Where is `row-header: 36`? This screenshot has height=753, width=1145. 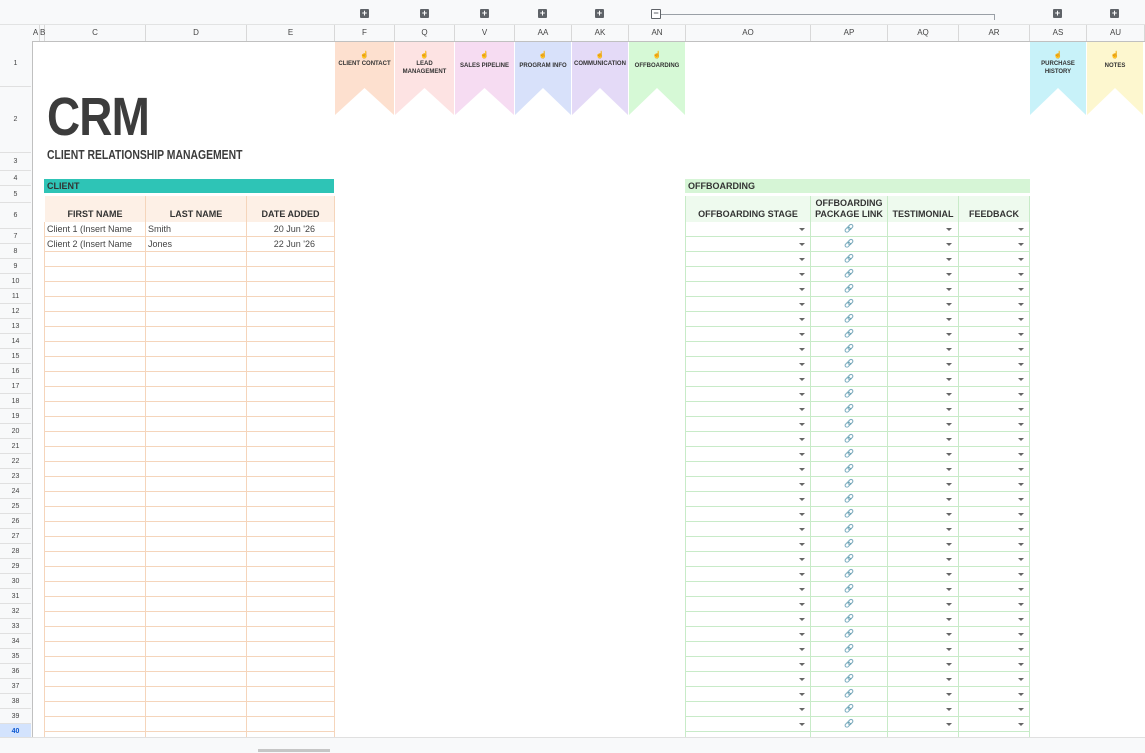
row-header: 36 is located at coordinates (15, 671).